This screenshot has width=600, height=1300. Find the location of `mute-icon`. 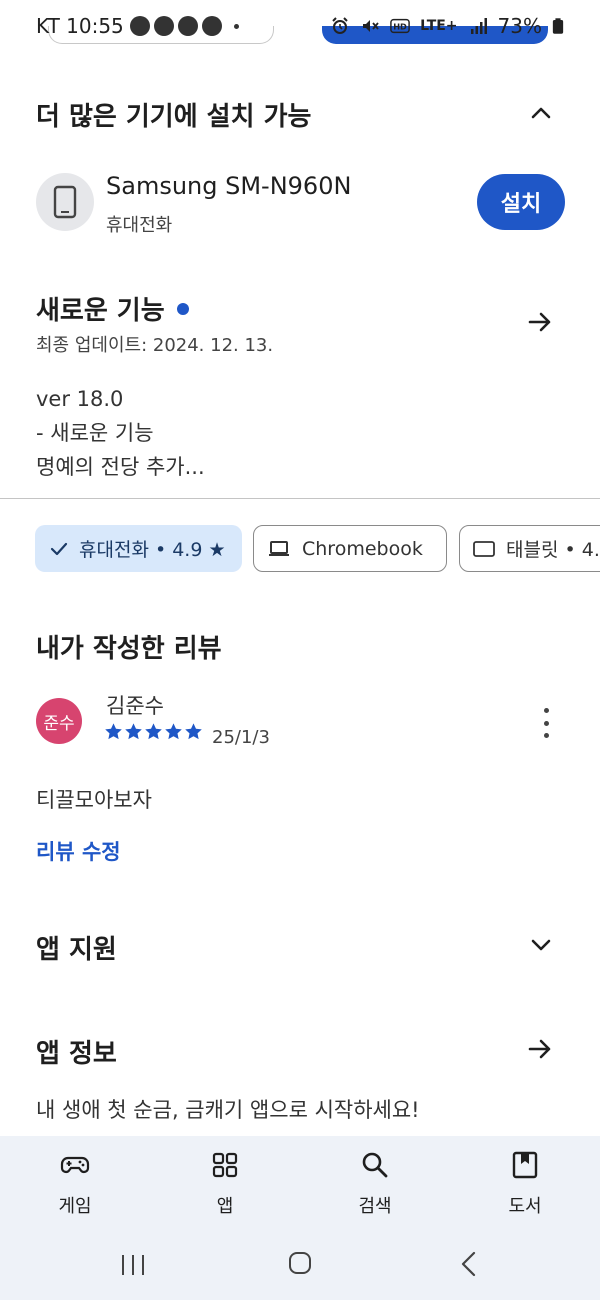

mute-icon is located at coordinates (371, 26).